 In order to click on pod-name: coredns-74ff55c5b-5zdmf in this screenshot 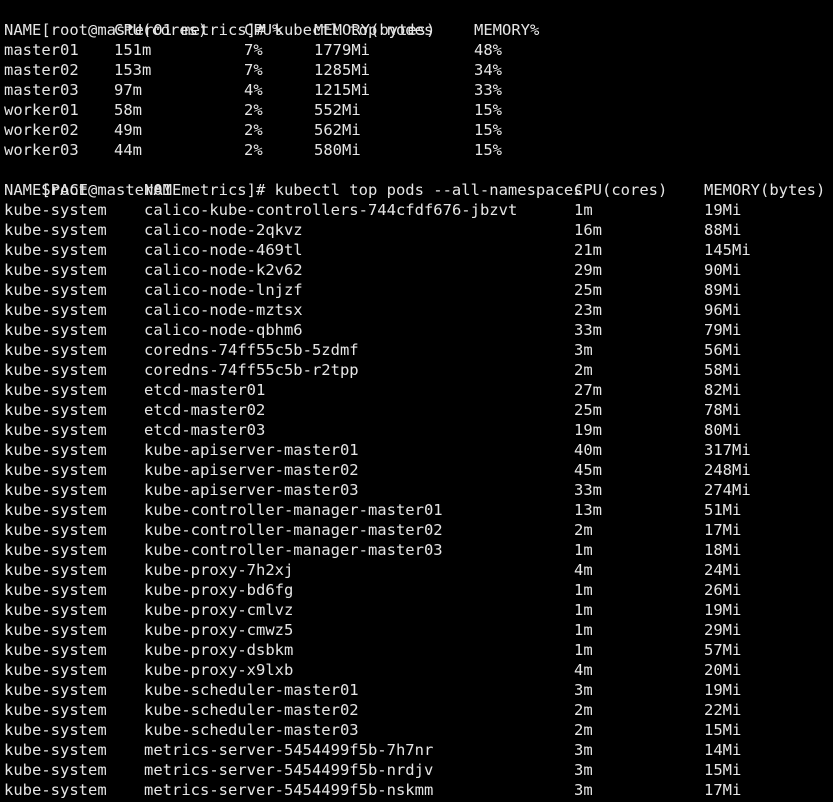, I will do `click(251, 350)`.